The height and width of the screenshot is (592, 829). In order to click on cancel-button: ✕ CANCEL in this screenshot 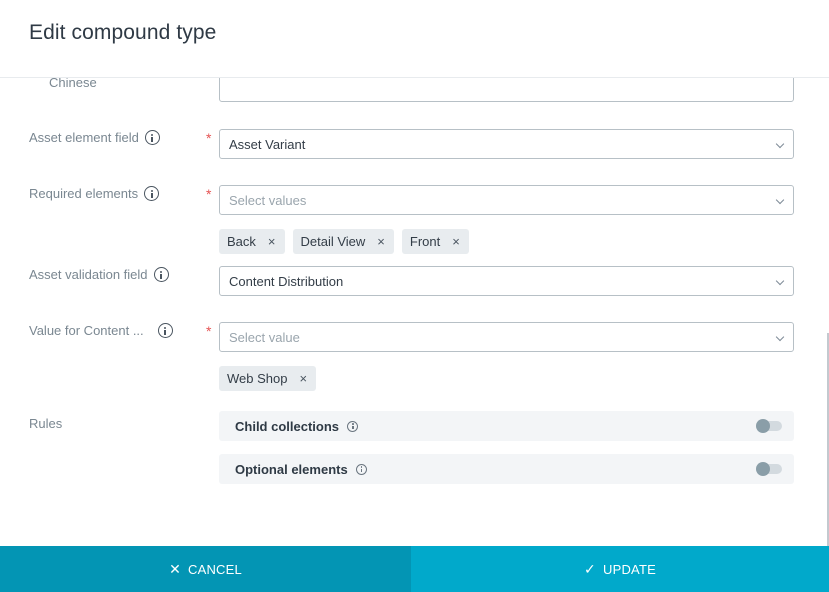, I will do `click(205, 569)`.